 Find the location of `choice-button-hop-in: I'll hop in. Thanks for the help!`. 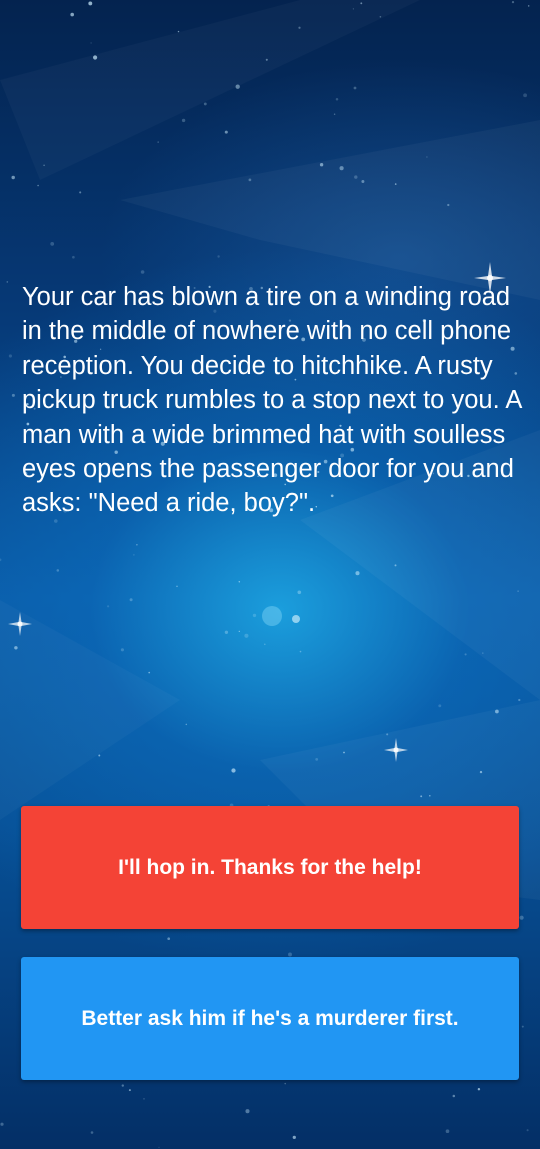

choice-button-hop-in: I'll hop in. Thanks for the help! is located at coordinates (270, 867).